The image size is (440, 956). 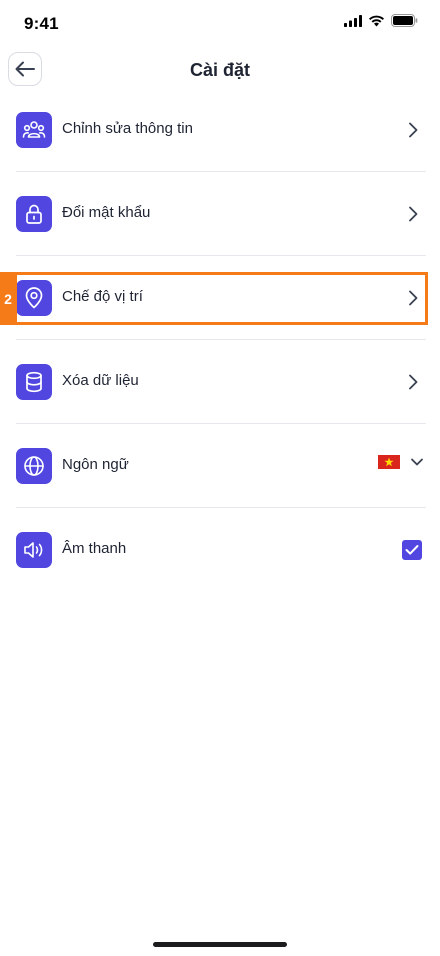 What do you see at coordinates (221, 382) in the screenshot?
I see `settings-item-clear-data: Xóa dữ liệu` at bounding box center [221, 382].